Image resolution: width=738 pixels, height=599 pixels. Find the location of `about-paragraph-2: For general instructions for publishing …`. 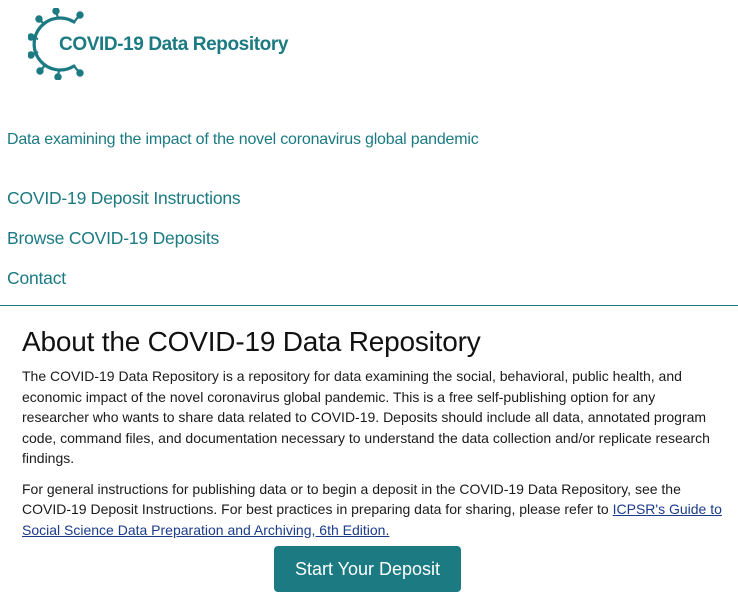

about-paragraph-2: For general instructions for publishing … is located at coordinates (372, 510).